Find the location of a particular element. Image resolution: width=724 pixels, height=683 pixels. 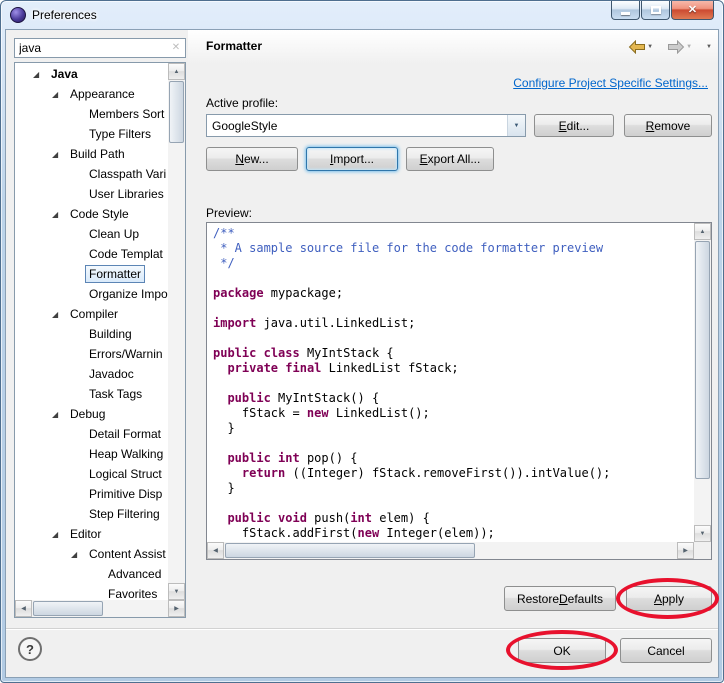

tree-item-label: Primitive Disp is located at coordinates (126, 494).